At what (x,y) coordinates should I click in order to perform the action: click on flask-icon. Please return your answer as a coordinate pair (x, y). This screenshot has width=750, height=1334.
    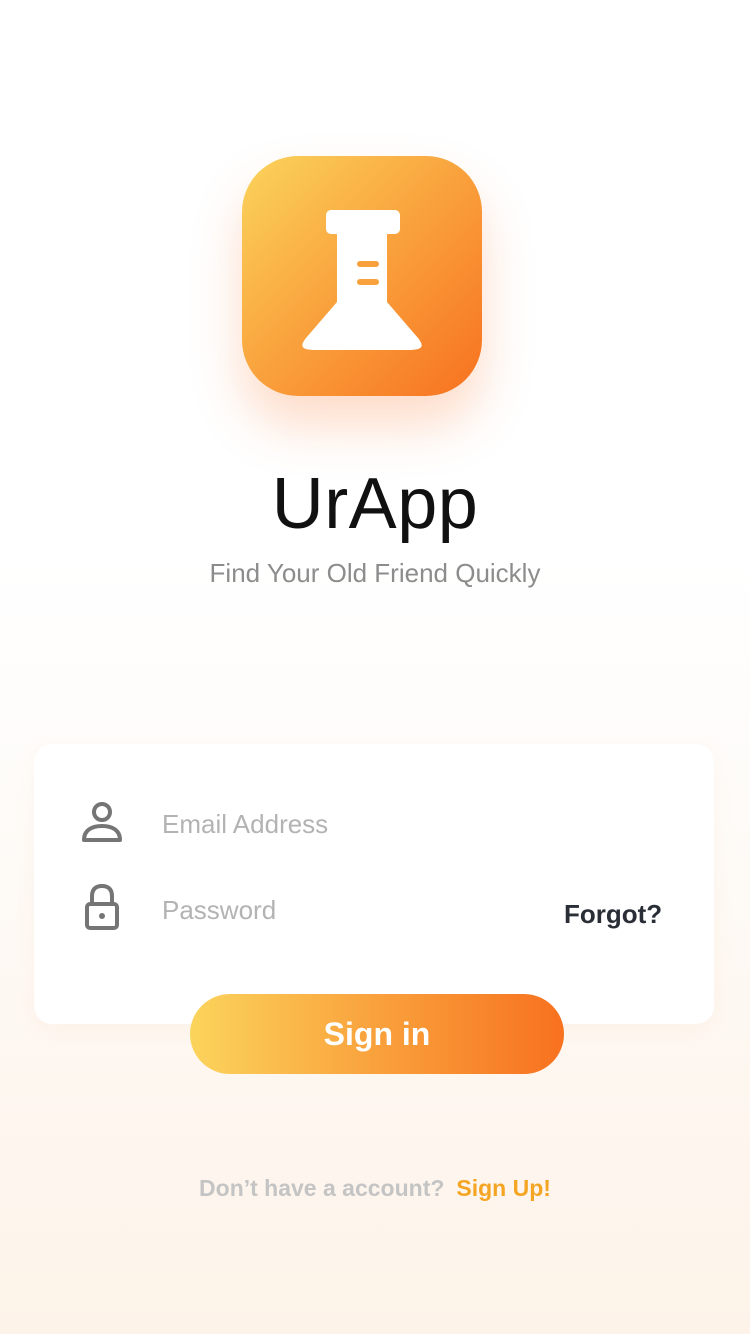
    Looking at the image, I should click on (362, 280).